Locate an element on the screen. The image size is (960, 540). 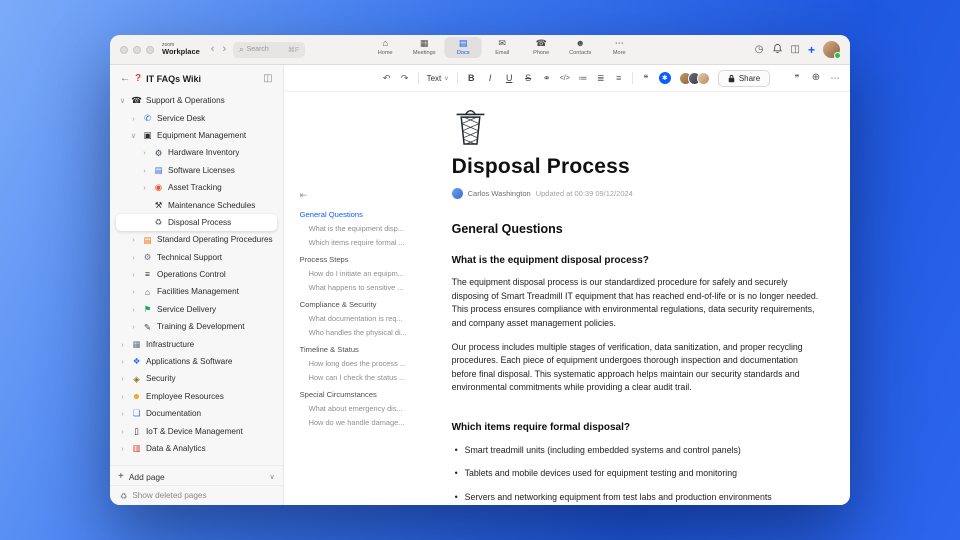
page-tree-item: › ✆ Service Desk is located at coordinates (196, 117).